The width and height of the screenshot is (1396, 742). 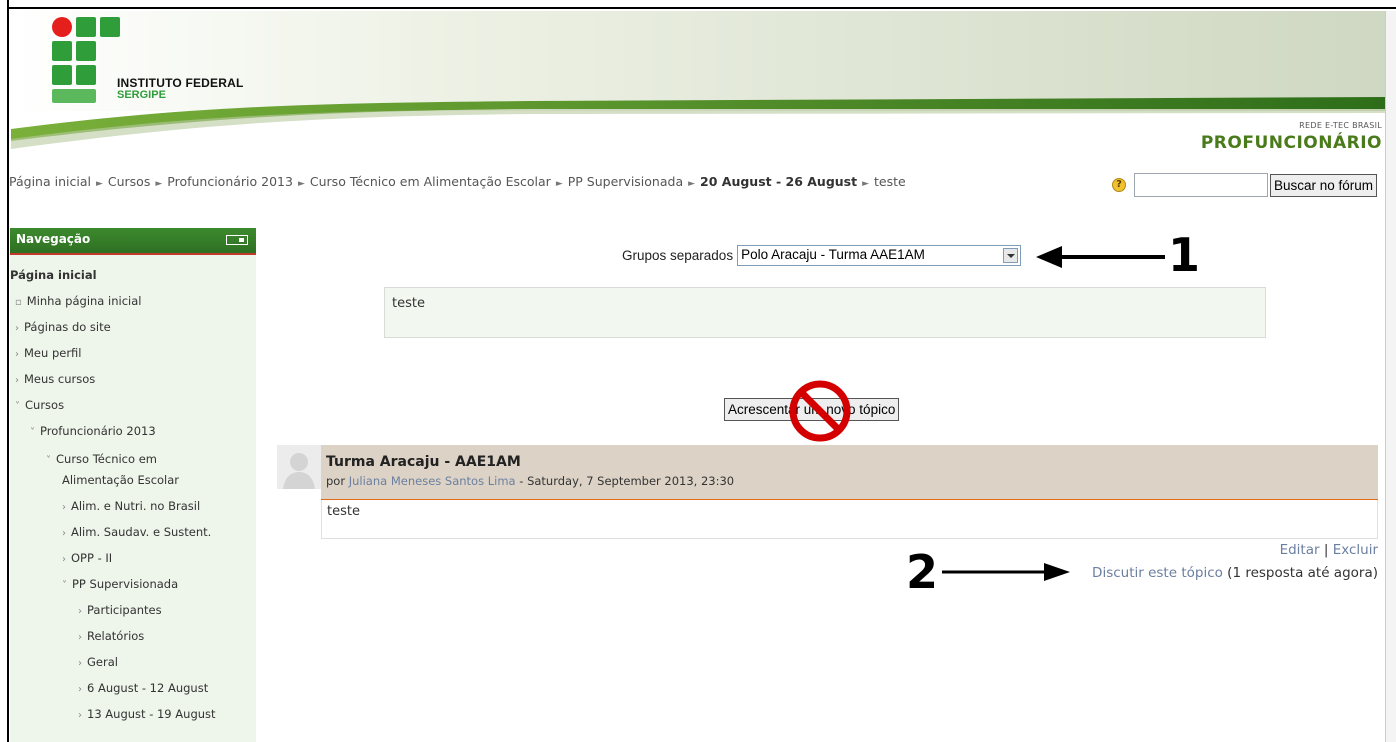 What do you see at coordinates (820, 411) in the screenshot?
I see `forbidden-icon` at bounding box center [820, 411].